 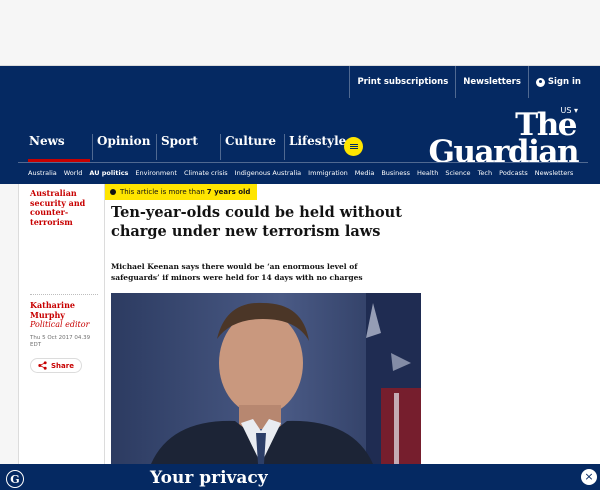 What do you see at coordinates (365, 173) in the screenshot?
I see `subnav-item-media: Media` at bounding box center [365, 173].